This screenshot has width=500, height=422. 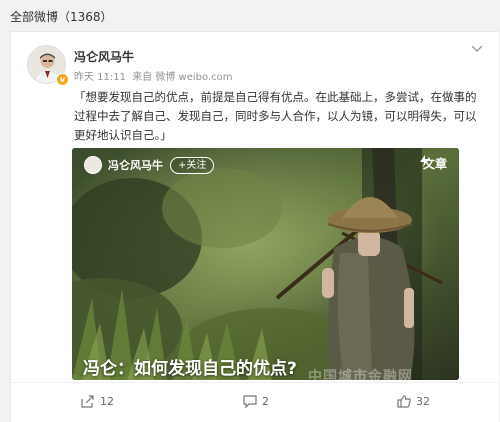 I want to click on like-count: 32, so click(x=423, y=401).